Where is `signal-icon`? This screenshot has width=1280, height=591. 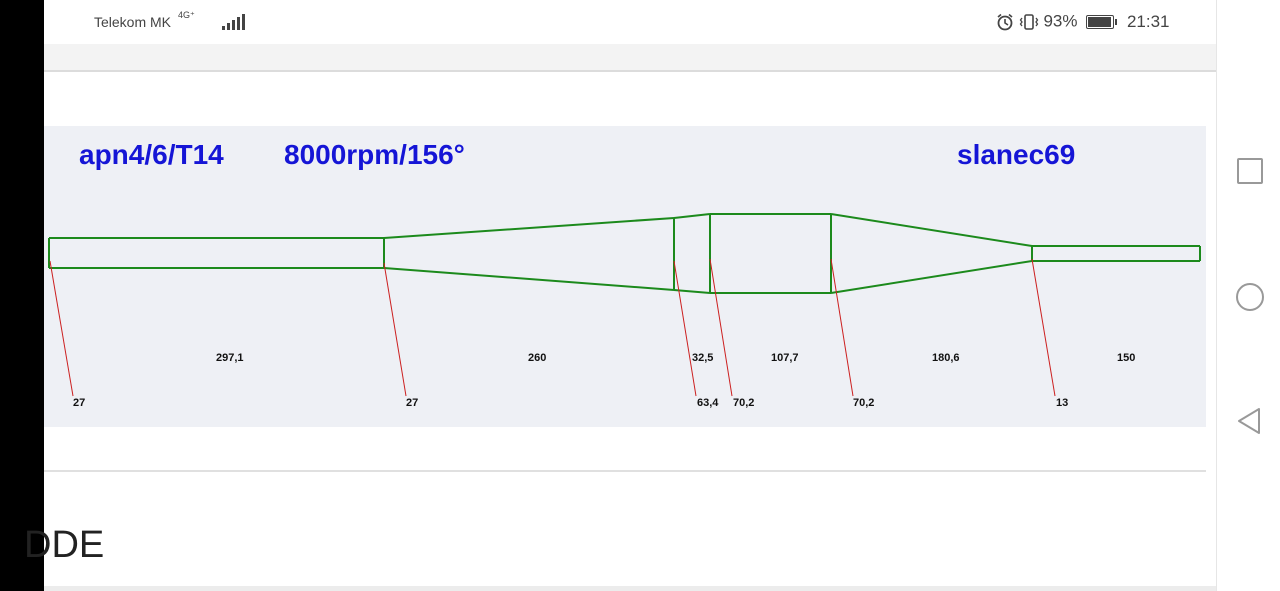
signal-icon is located at coordinates (233, 22).